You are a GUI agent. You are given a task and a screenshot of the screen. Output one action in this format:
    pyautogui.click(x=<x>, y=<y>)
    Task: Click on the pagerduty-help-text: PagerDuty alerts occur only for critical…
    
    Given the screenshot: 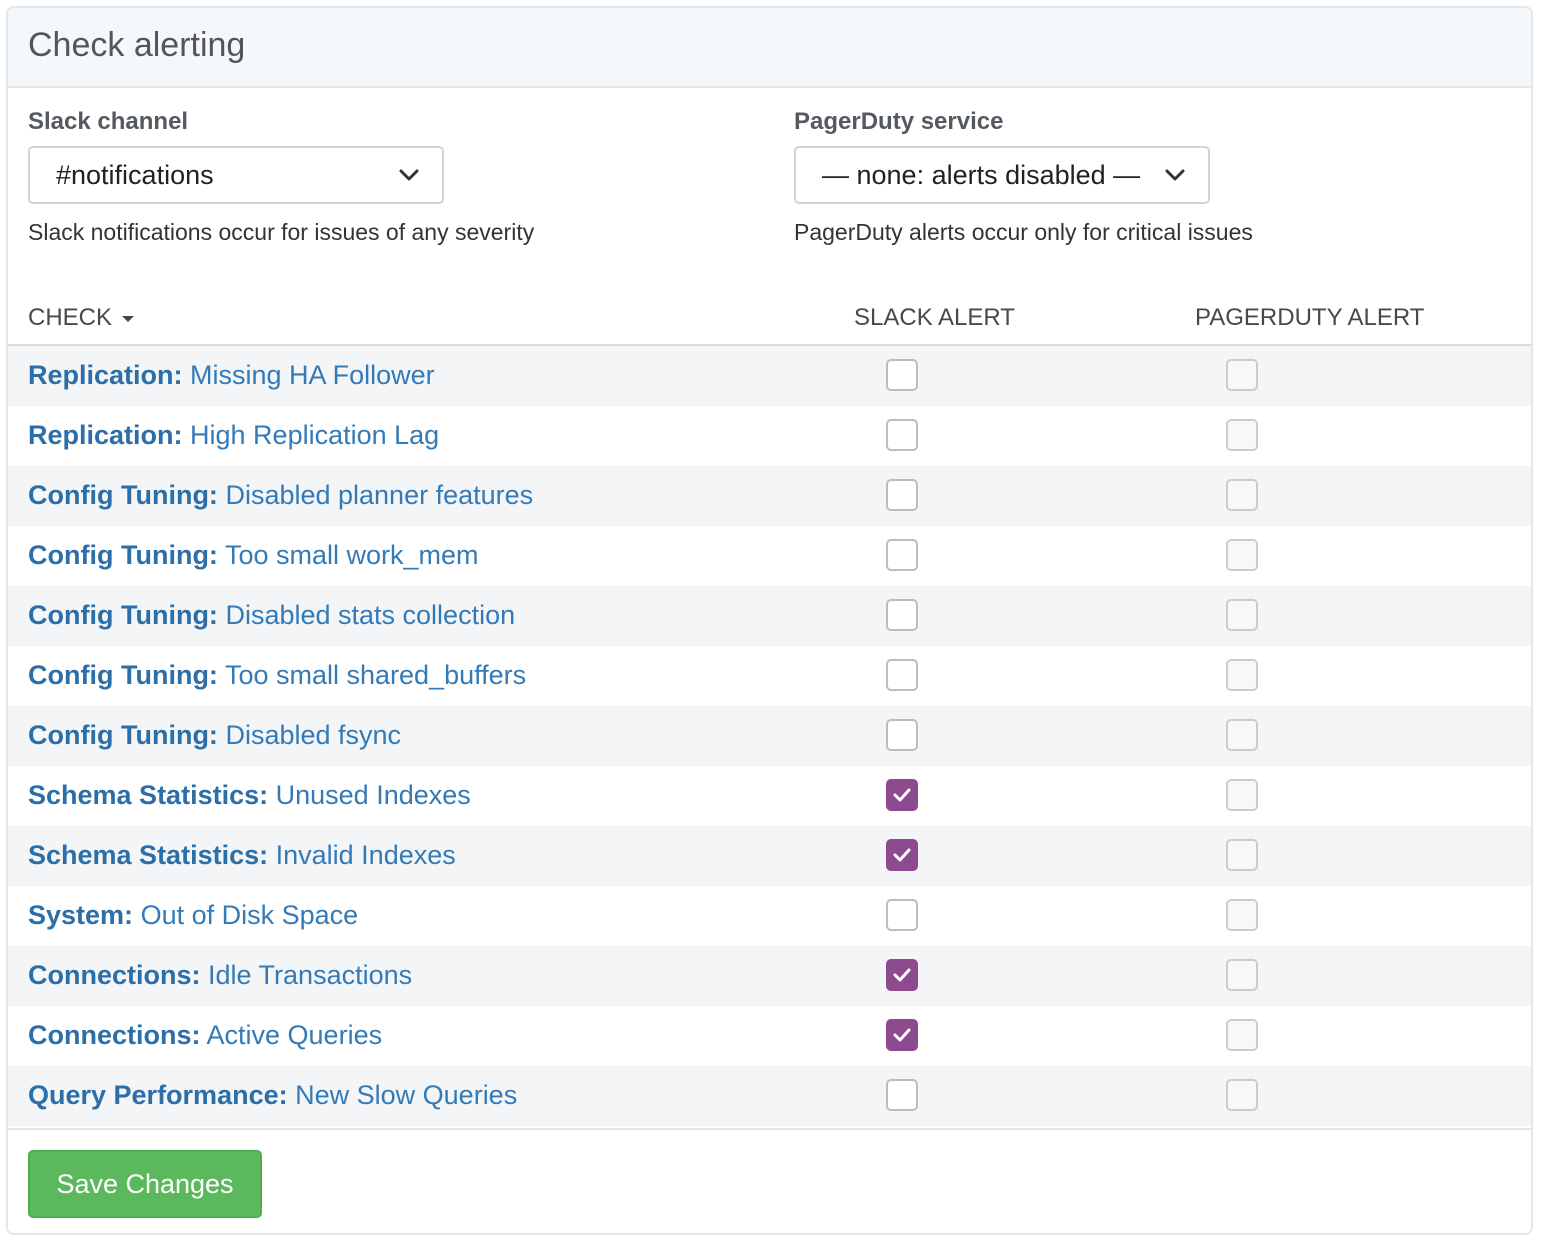 What is the action you would take?
    pyautogui.click(x=1023, y=232)
    